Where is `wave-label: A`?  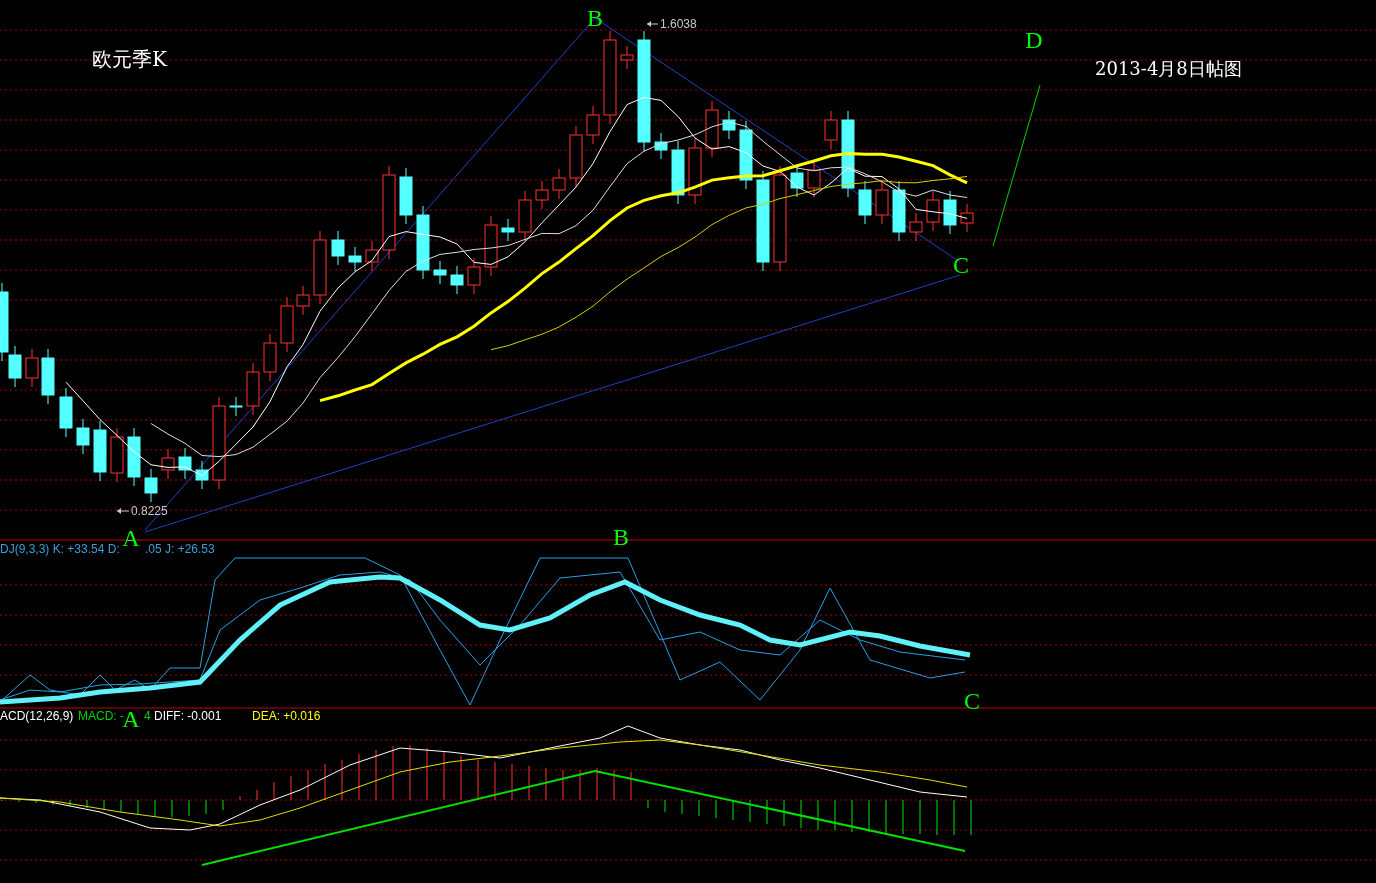 wave-label: A is located at coordinates (131, 538).